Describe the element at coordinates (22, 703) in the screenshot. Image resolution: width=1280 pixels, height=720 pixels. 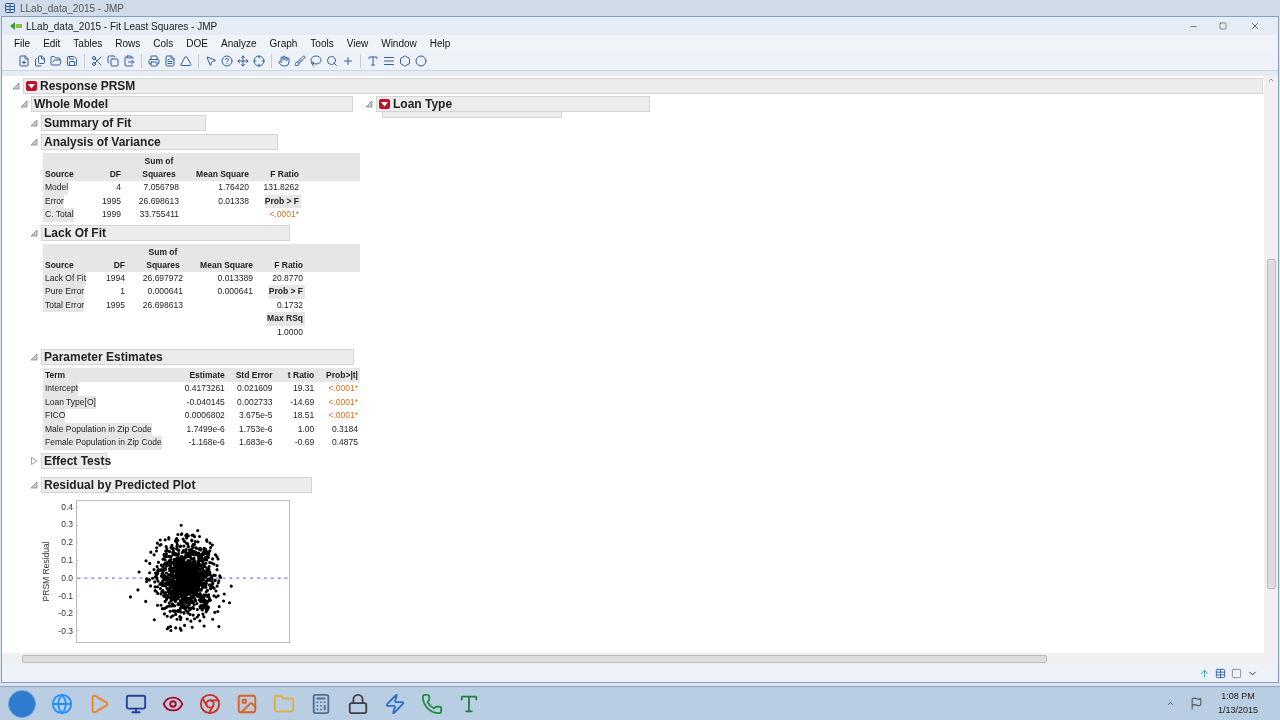
I see `start-button` at that location.